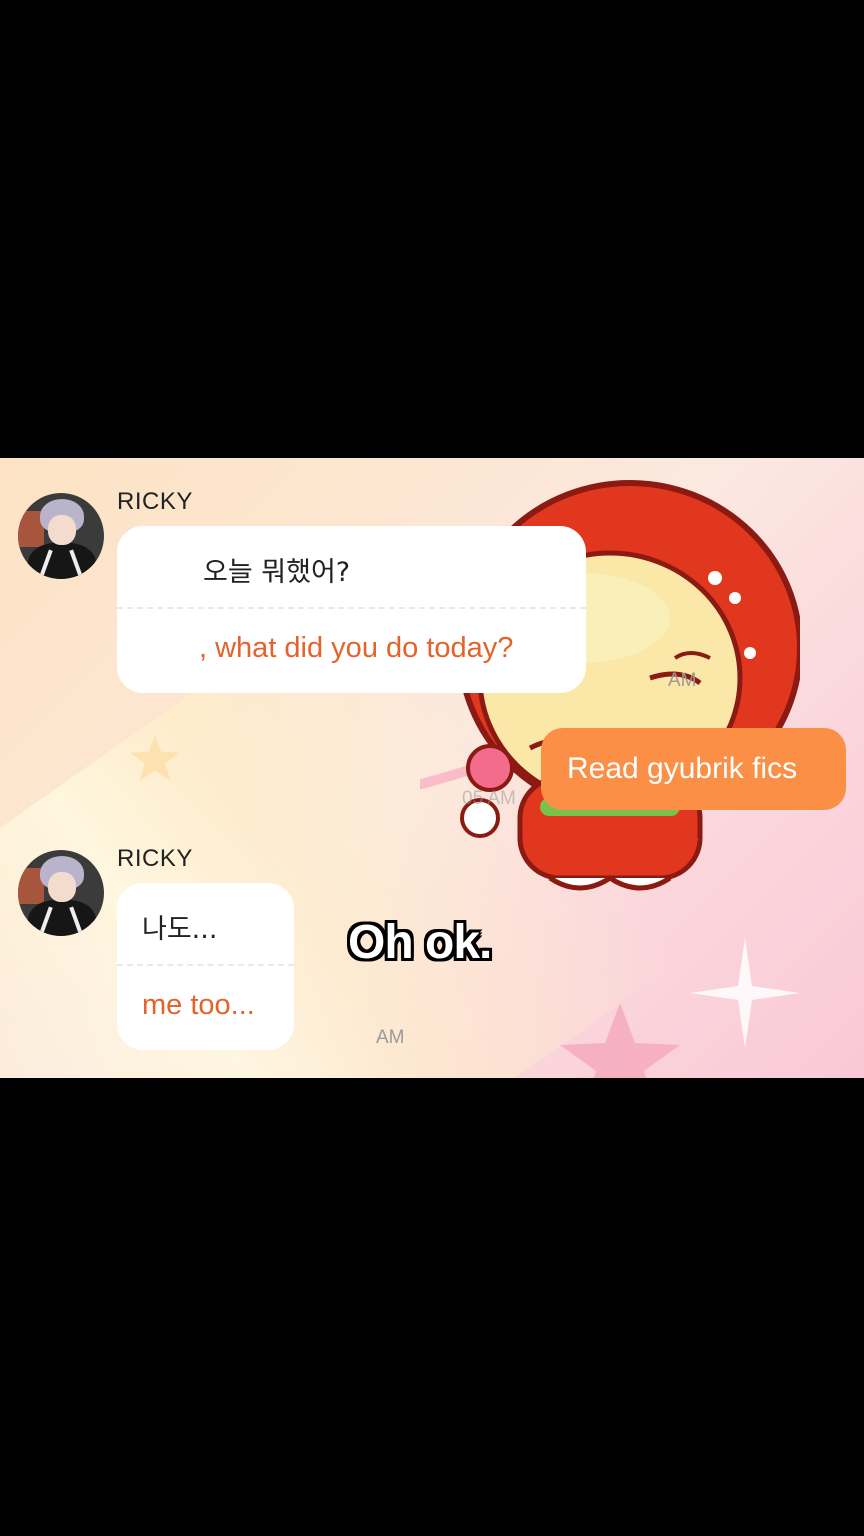  I want to click on message-translation-text: , what did you do today?, so click(356, 648).